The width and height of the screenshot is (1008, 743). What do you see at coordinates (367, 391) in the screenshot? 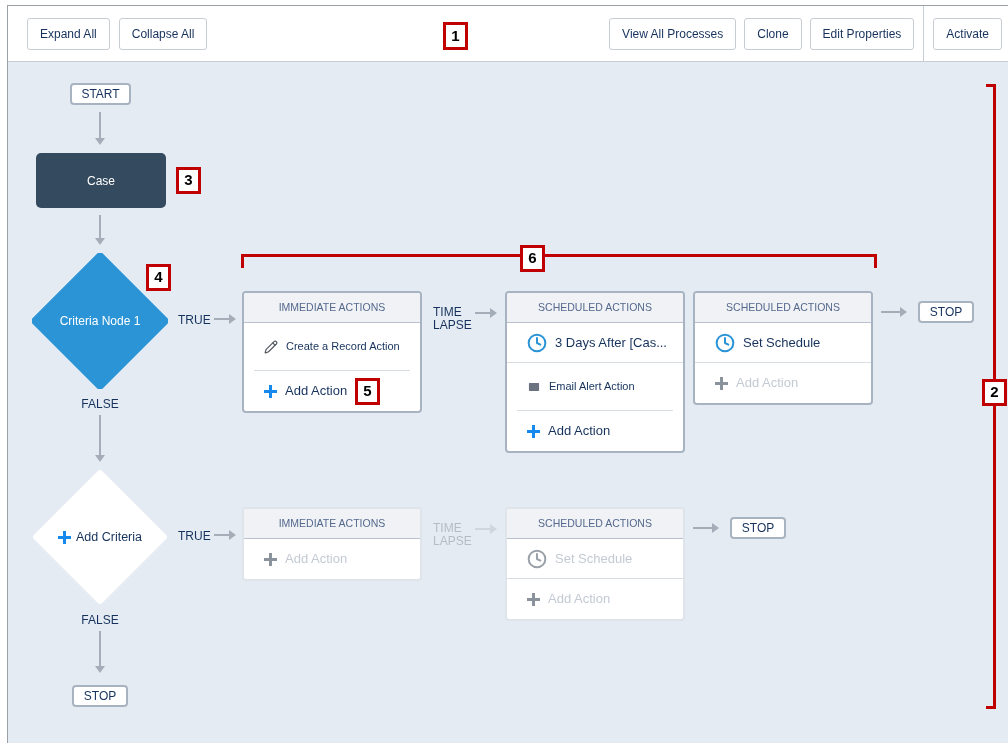
I see `callout-number: 5` at bounding box center [367, 391].